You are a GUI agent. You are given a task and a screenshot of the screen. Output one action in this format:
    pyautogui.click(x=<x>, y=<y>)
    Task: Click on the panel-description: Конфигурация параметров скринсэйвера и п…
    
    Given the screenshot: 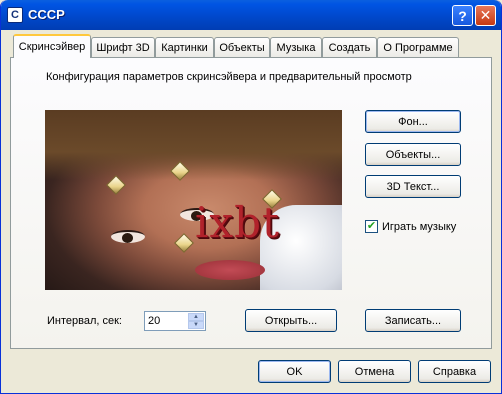 What is the action you would take?
    pyautogui.click(x=229, y=77)
    